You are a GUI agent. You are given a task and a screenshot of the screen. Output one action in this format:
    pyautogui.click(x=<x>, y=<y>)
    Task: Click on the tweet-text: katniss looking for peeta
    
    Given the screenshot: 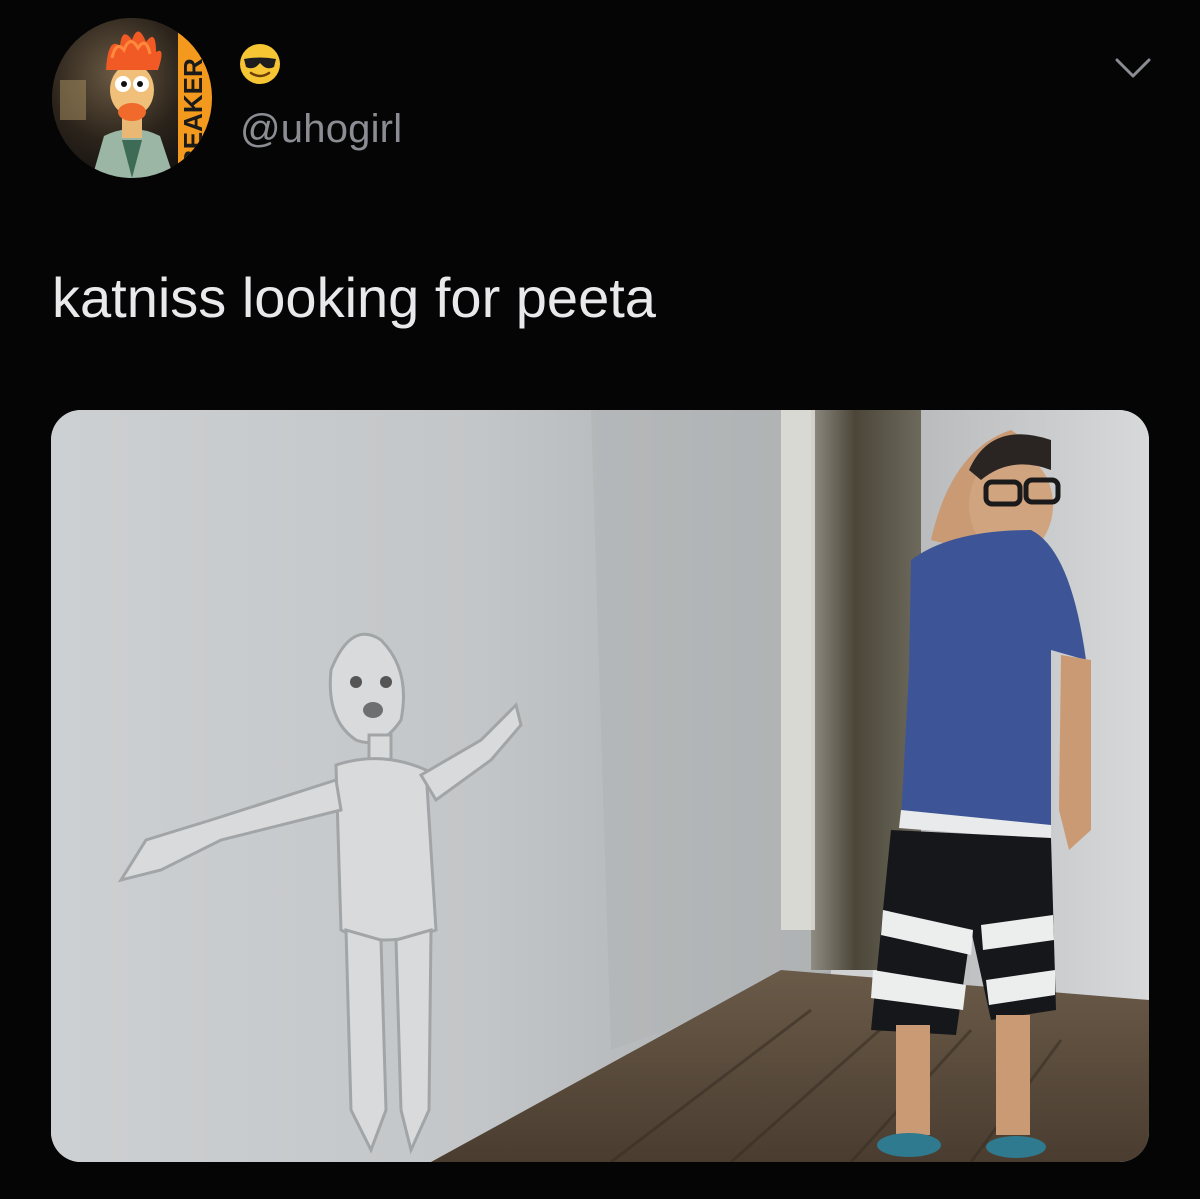 What is the action you would take?
    pyautogui.click(x=354, y=297)
    